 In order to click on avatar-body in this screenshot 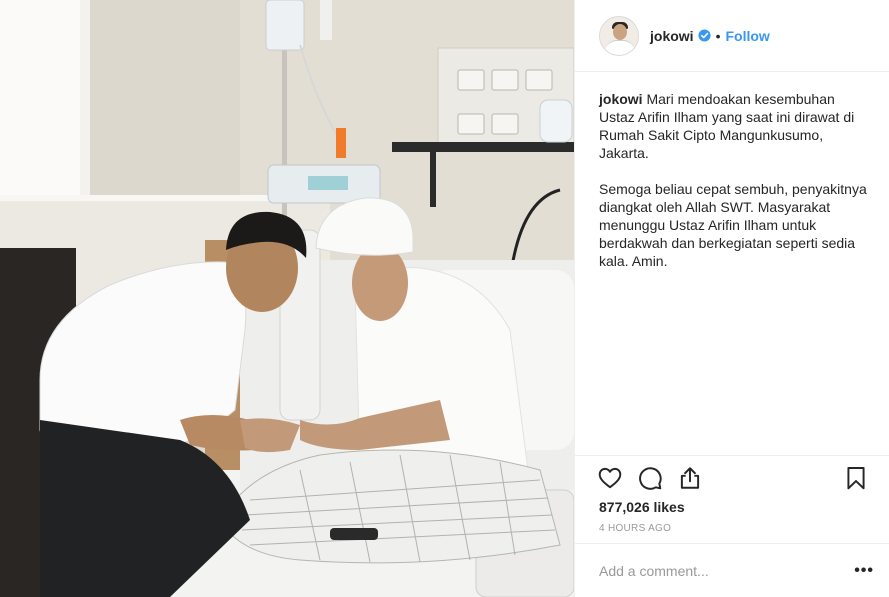, I will do `click(620, 47)`.